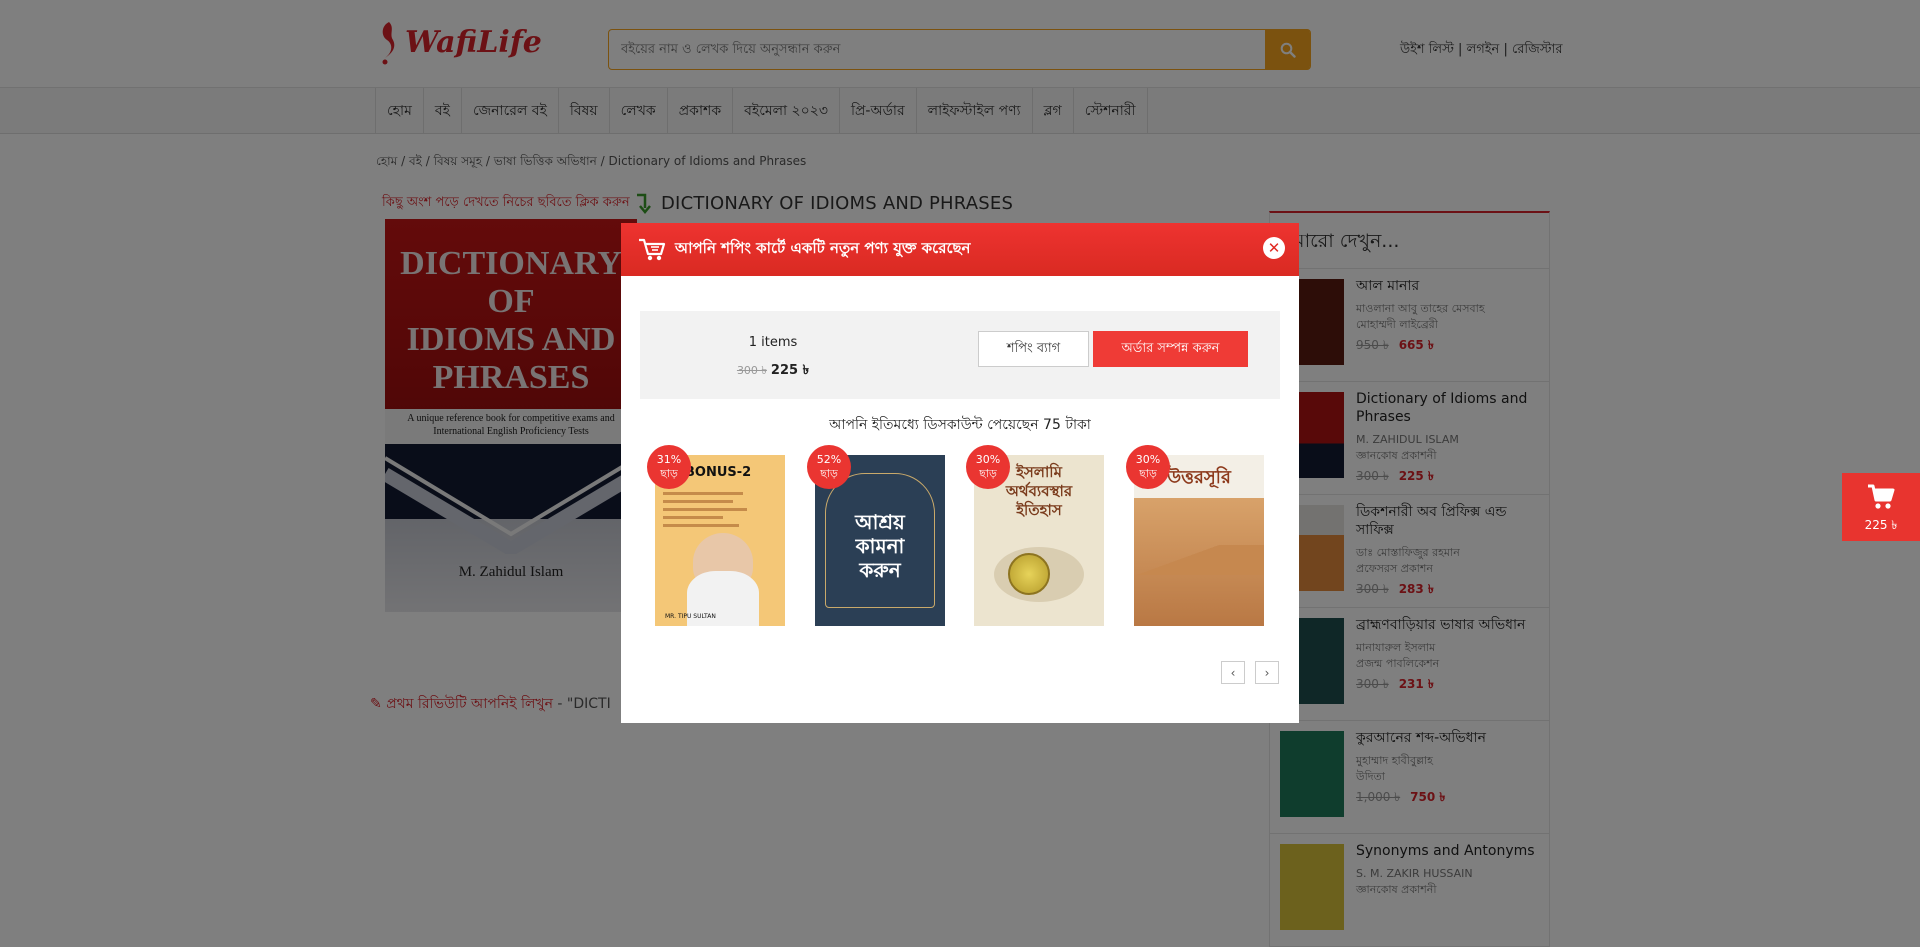 The height and width of the screenshot is (947, 1920). Describe the element at coordinates (773, 342) in the screenshot. I see `cart-items-count: 1 items` at that location.